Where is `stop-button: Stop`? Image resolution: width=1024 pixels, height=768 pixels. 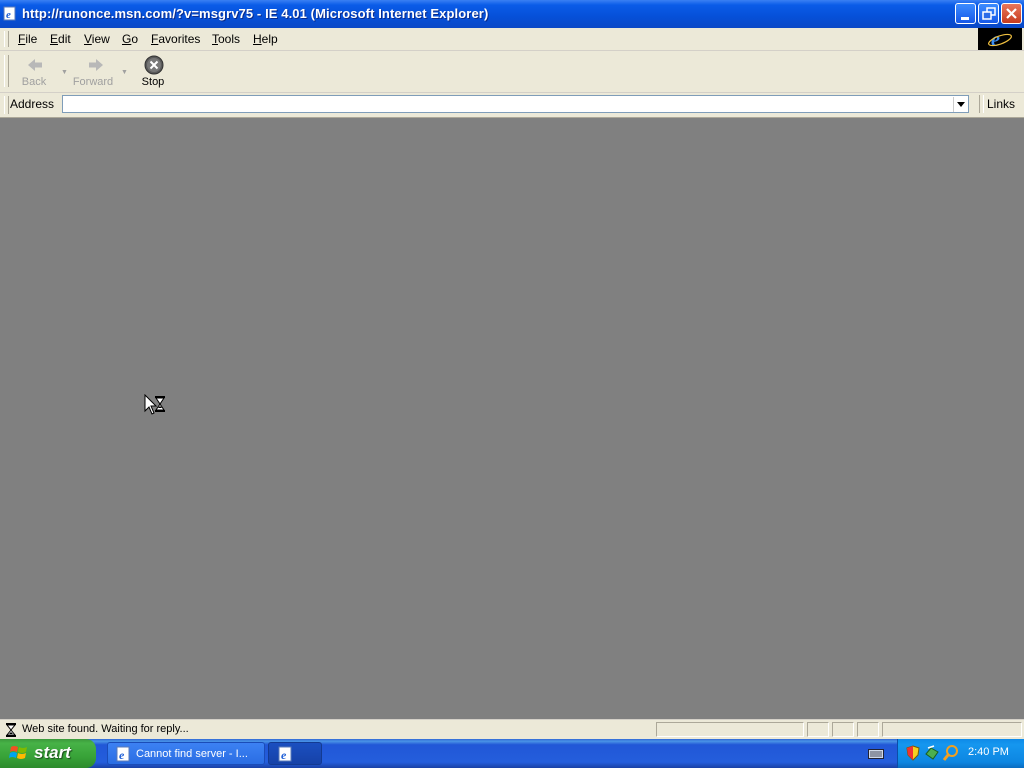
stop-button: Stop is located at coordinates (153, 71).